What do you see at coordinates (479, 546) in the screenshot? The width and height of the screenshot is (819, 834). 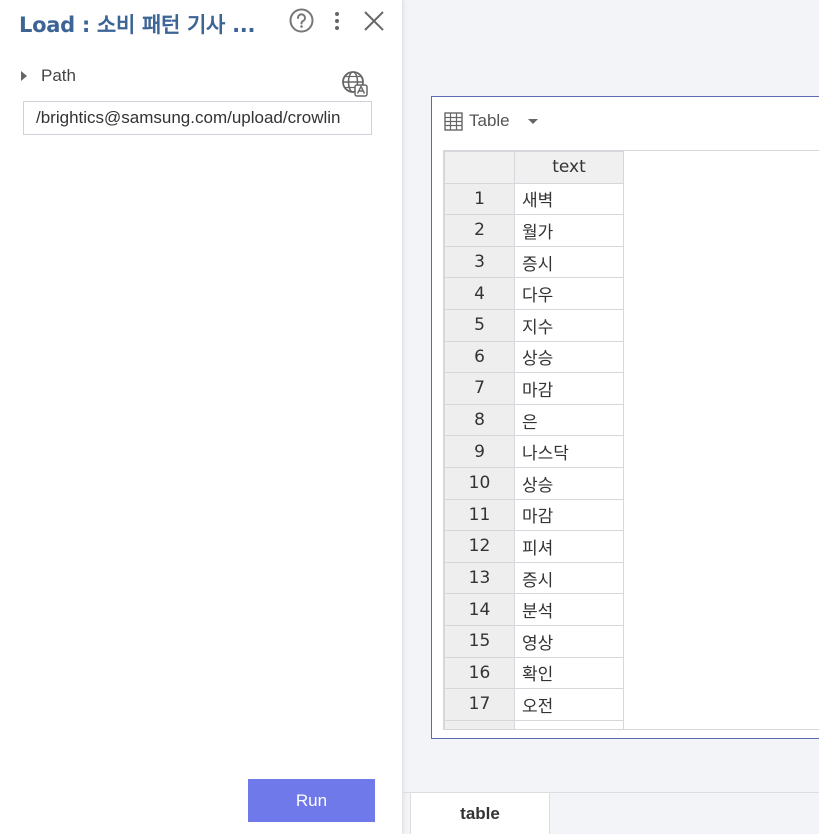 I see `row-number: 12` at bounding box center [479, 546].